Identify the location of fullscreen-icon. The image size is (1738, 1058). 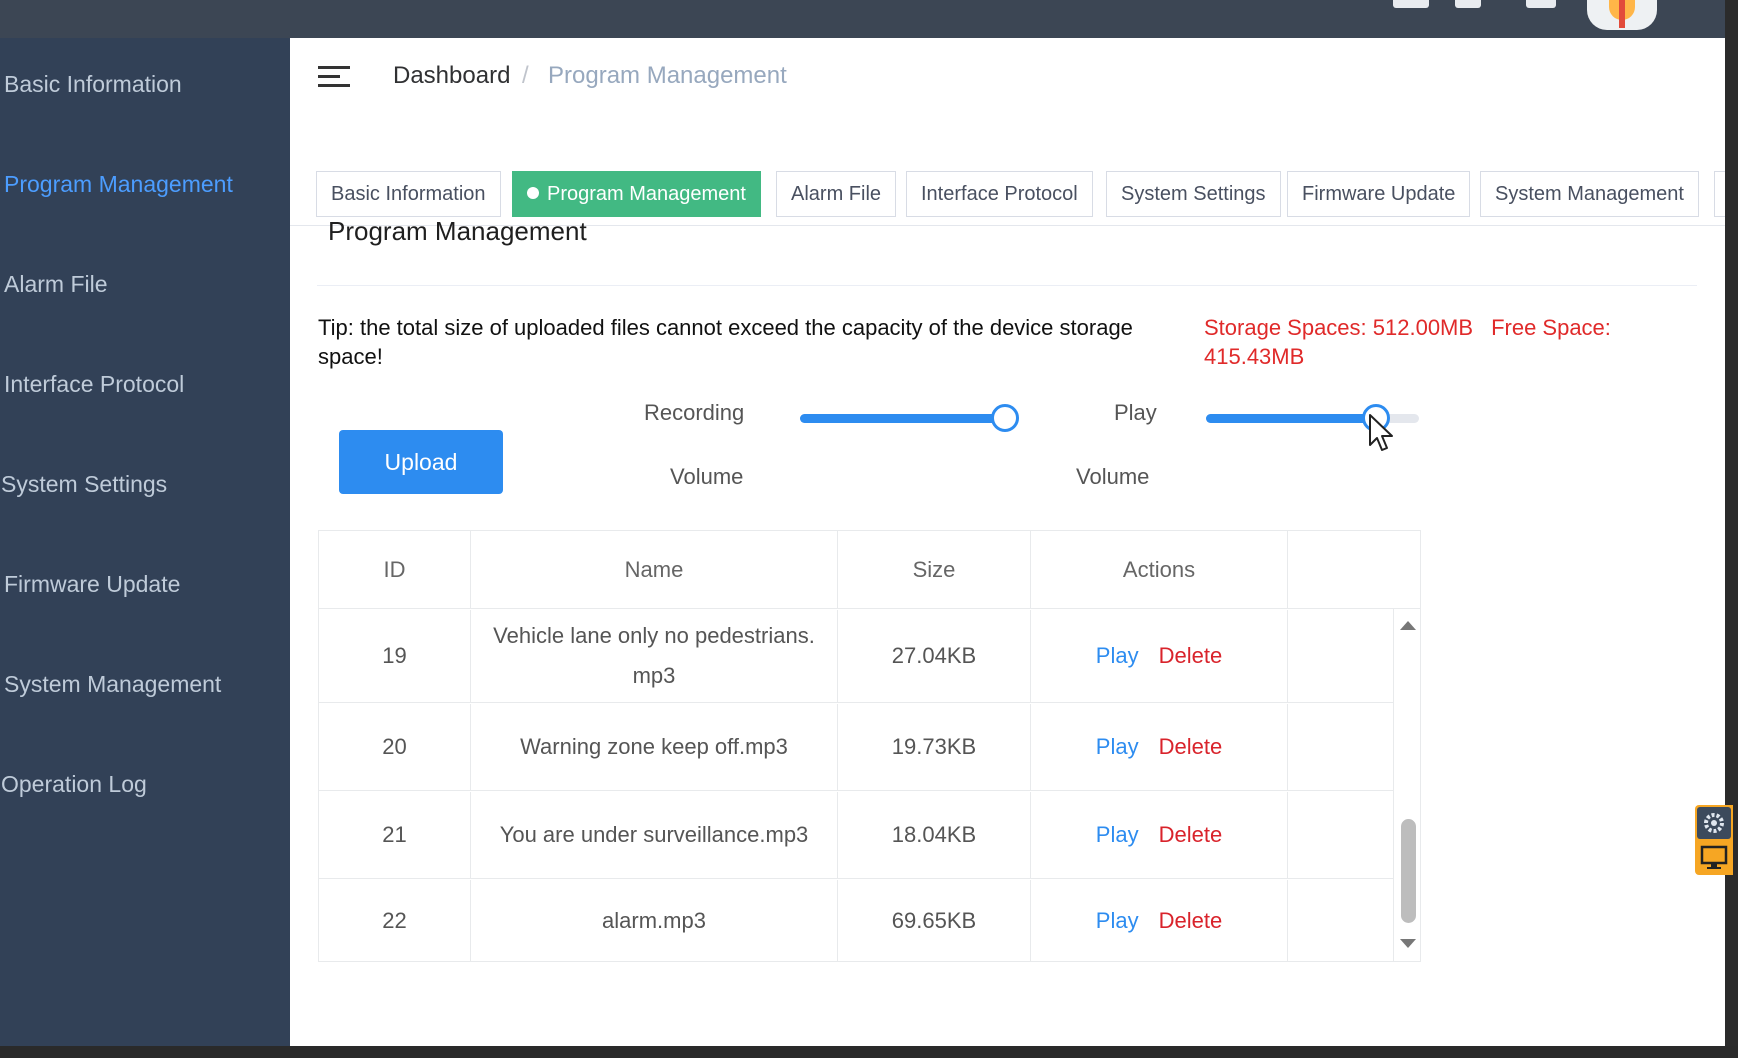
(1411, 4).